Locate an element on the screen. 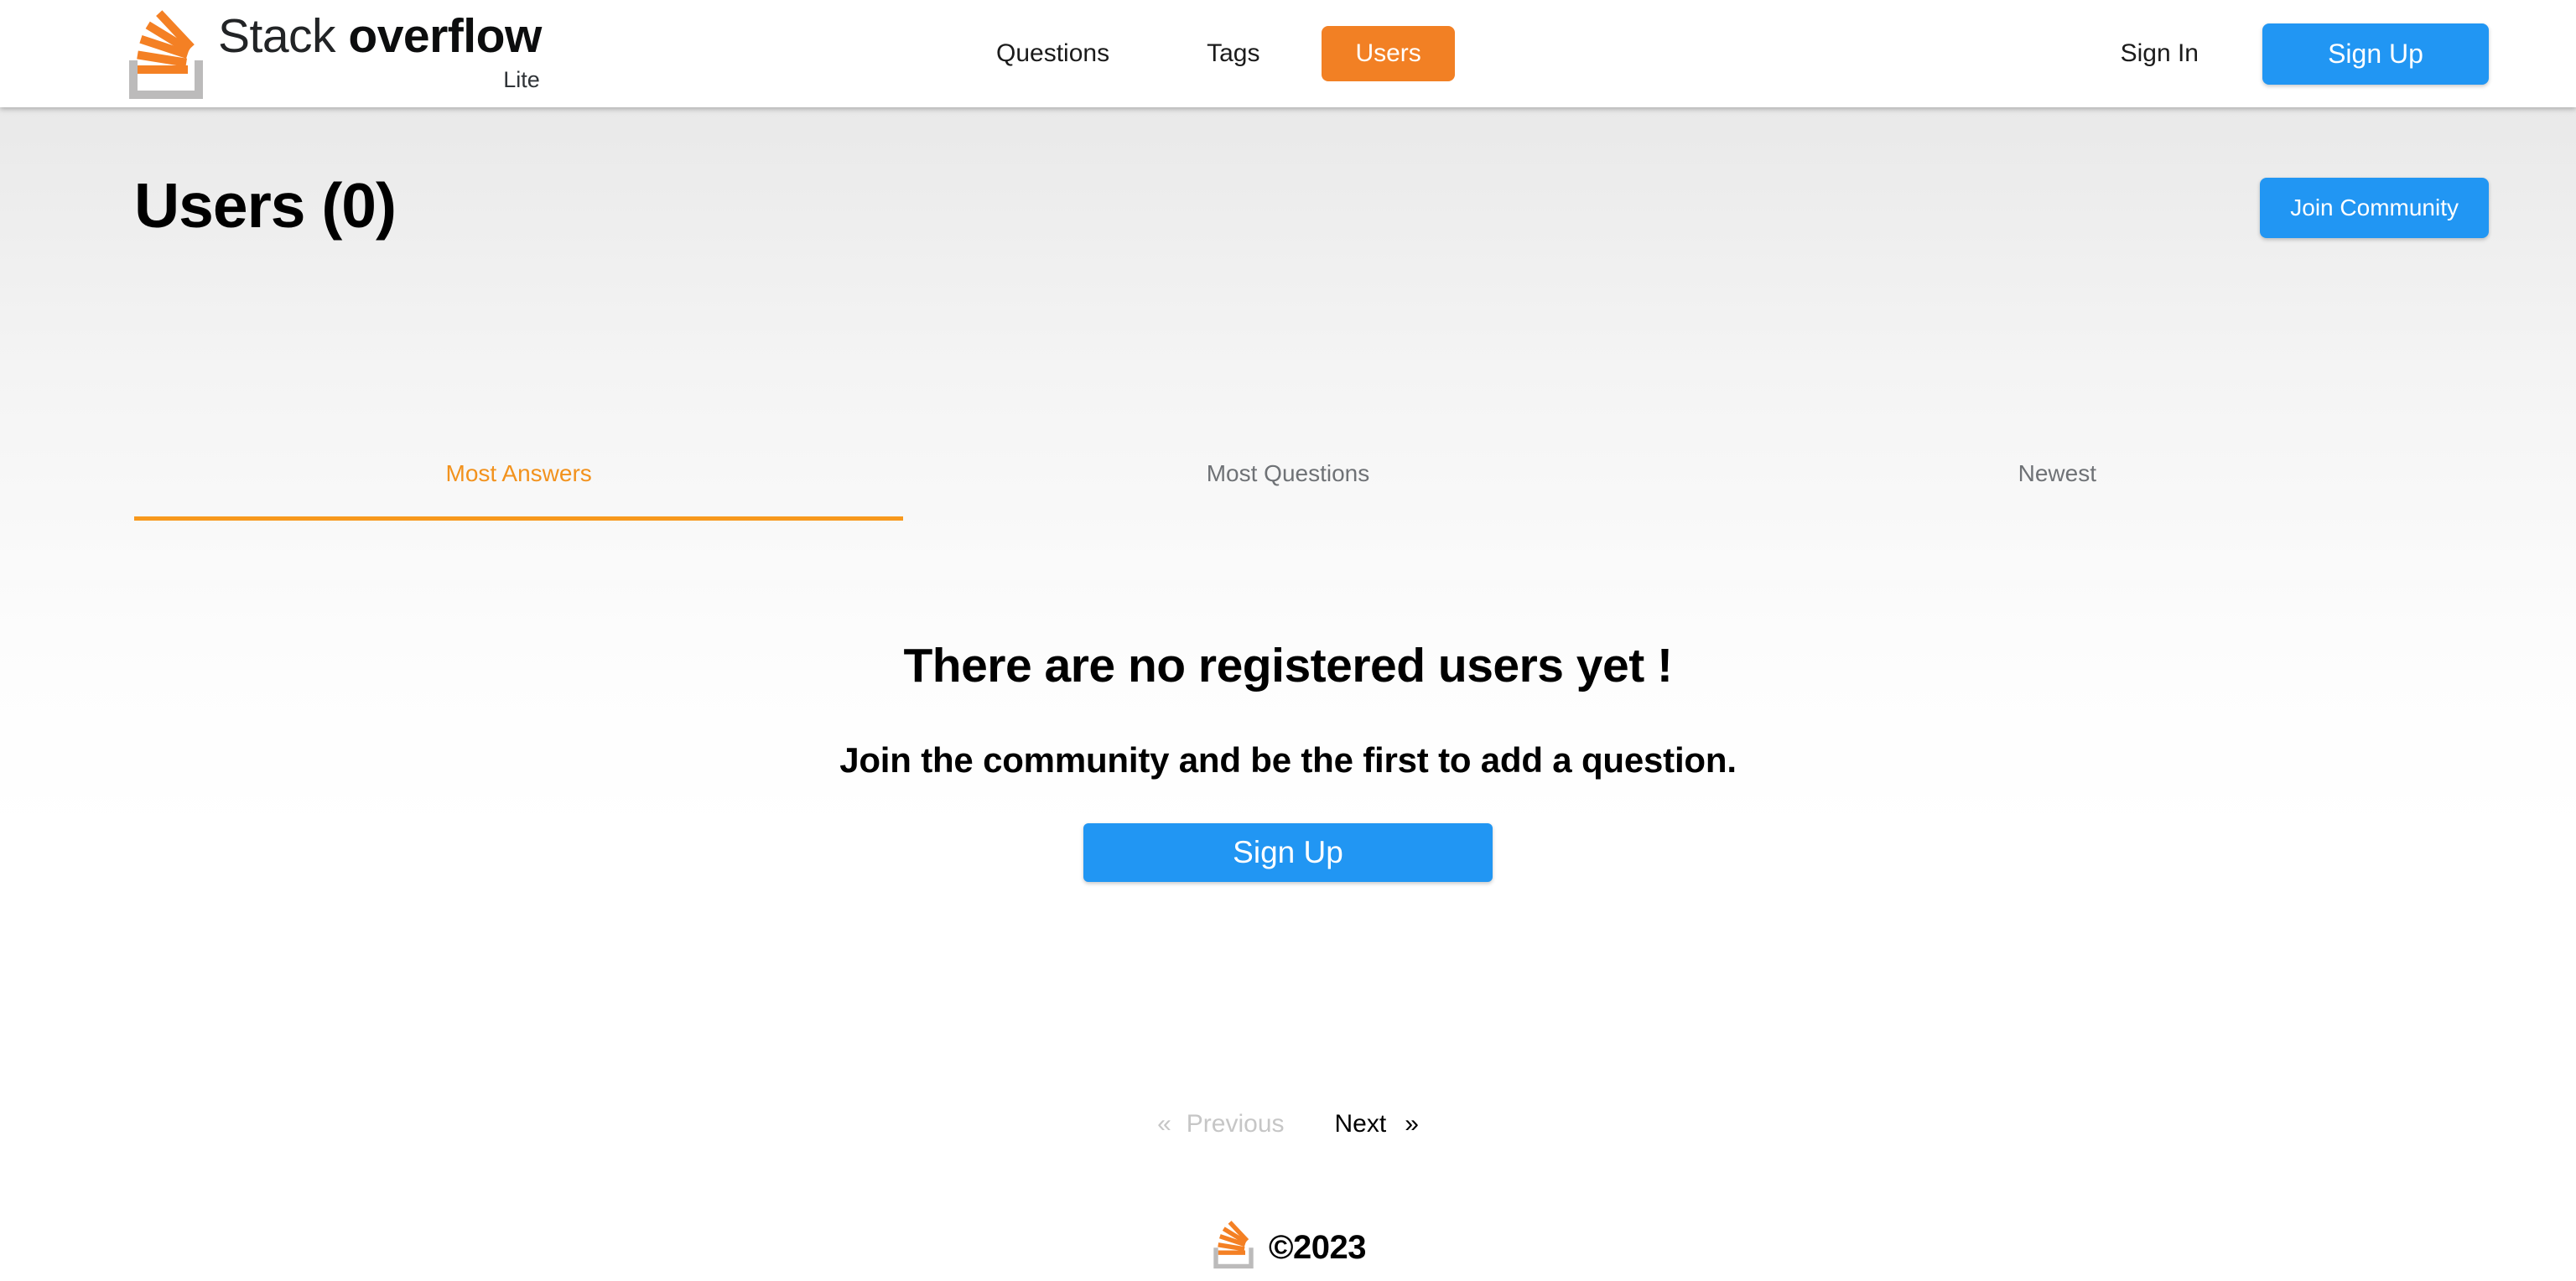  site-footer: ©2023 is located at coordinates (1288, 1214).